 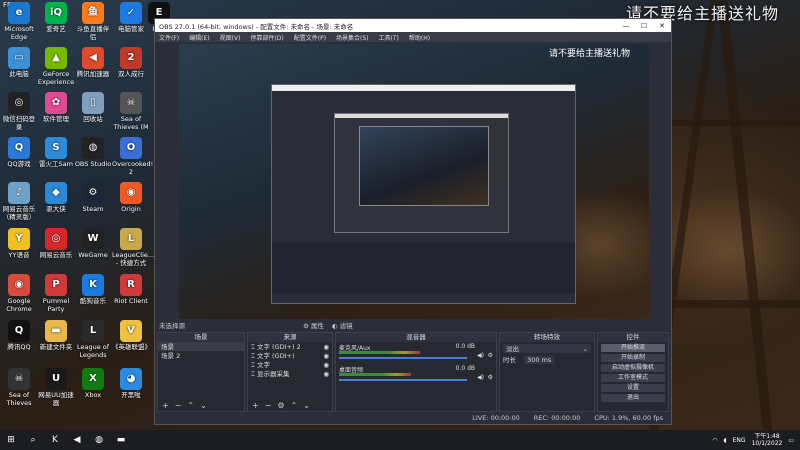 I want to click on source-item: ⌶ 显示器采集 ◉, so click(x=290, y=373).